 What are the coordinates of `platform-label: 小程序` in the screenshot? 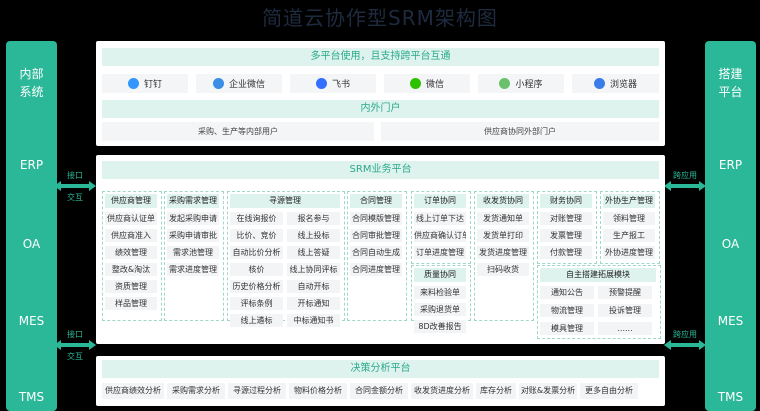 It's located at (529, 85).